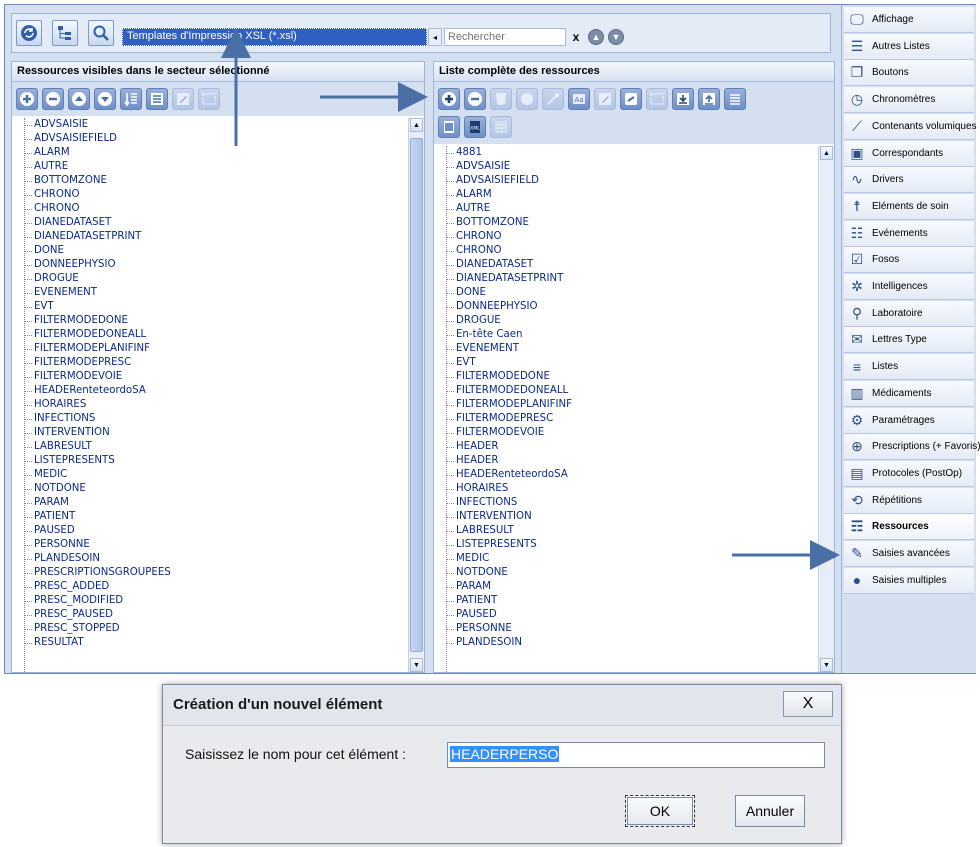  What do you see at coordinates (505, 37) in the screenshot?
I see `search-input` at bounding box center [505, 37].